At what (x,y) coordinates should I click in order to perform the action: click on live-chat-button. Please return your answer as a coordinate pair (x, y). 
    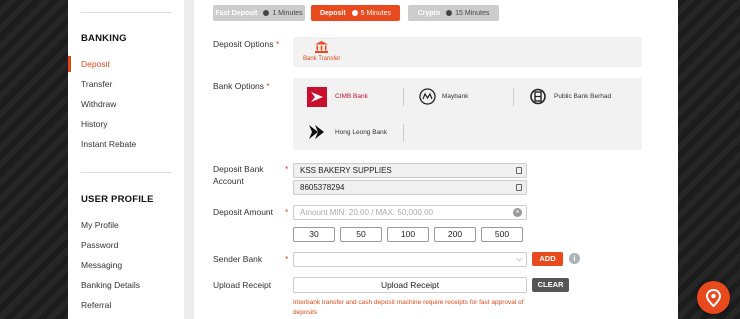
    Looking at the image, I should click on (713, 297).